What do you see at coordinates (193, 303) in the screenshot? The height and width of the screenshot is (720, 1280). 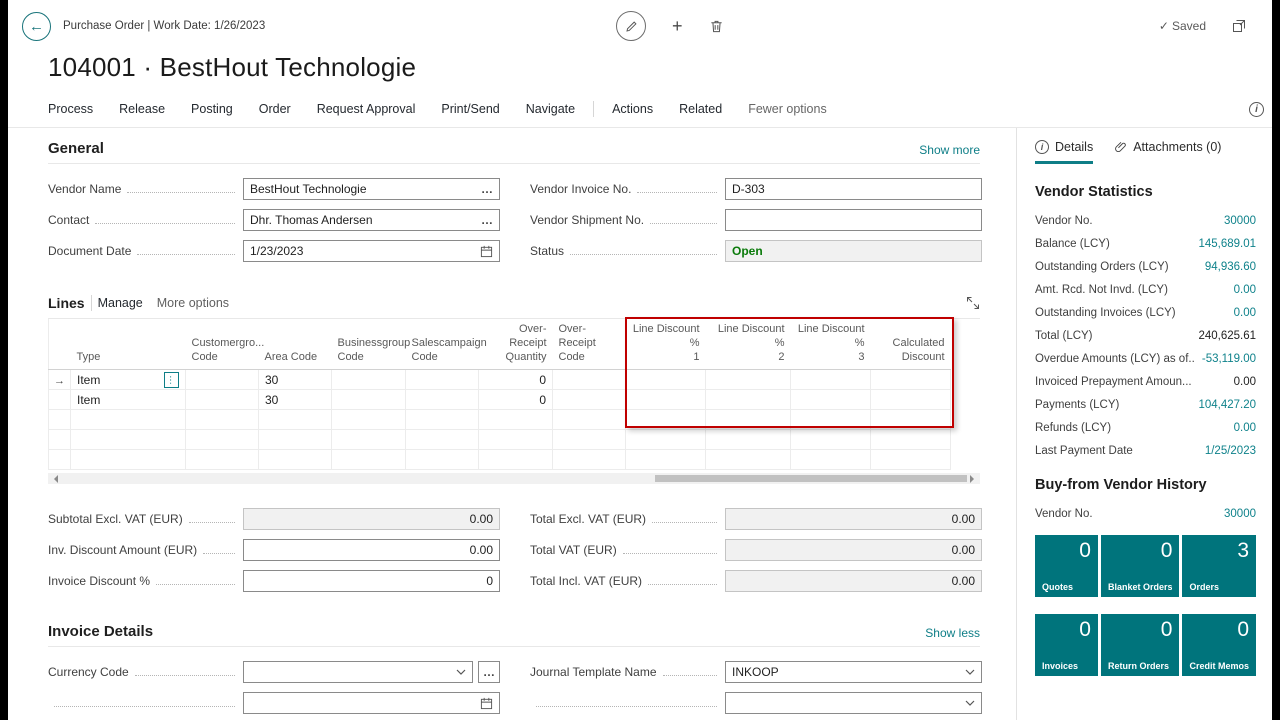 I see `lines-menu-more-options: More options` at bounding box center [193, 303].